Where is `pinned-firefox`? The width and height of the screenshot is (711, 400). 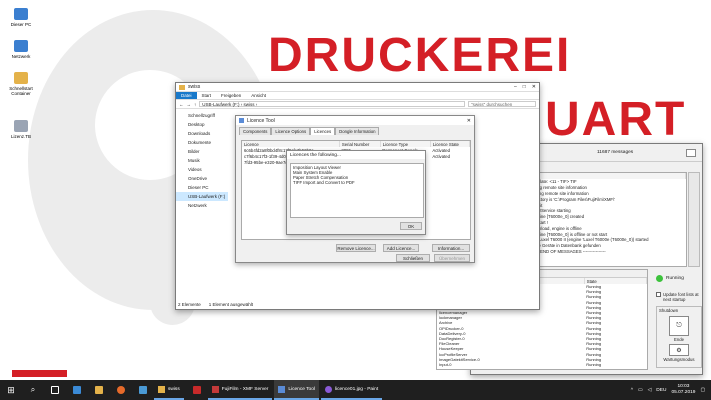
pinned-firefox is located at coordinates (121, 390).